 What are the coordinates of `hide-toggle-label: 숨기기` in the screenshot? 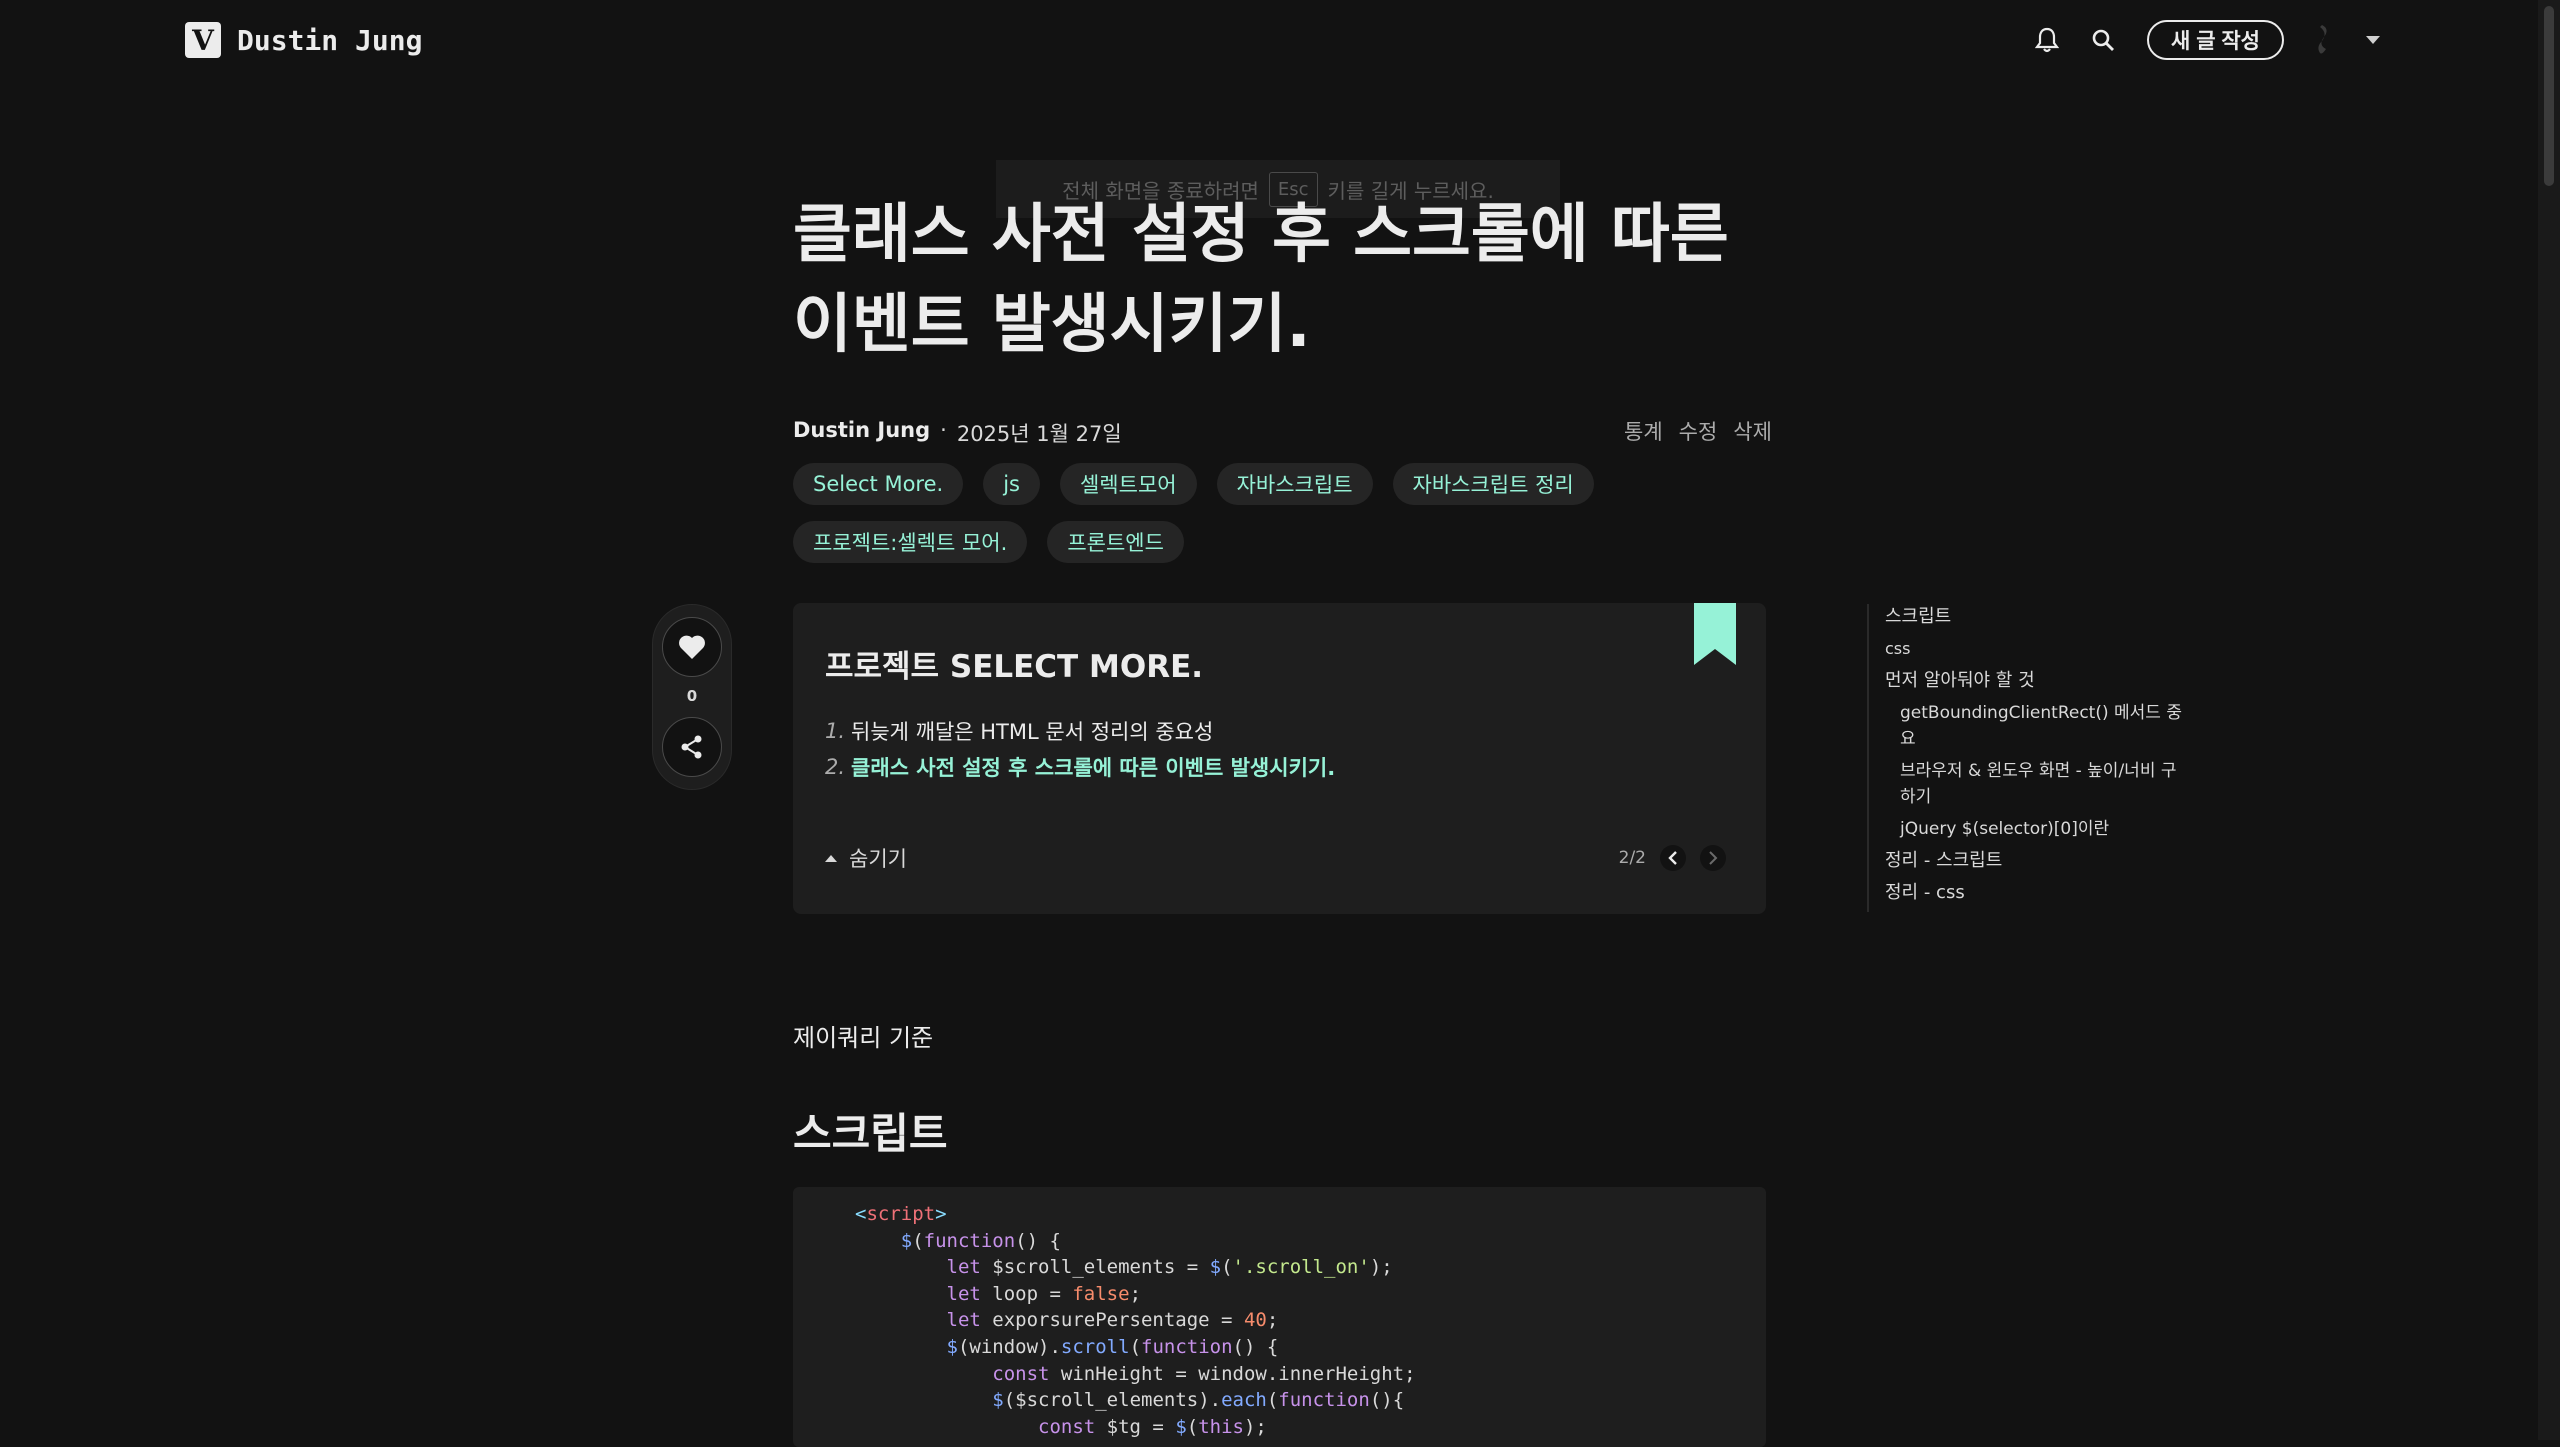 It's located at (878, 858).